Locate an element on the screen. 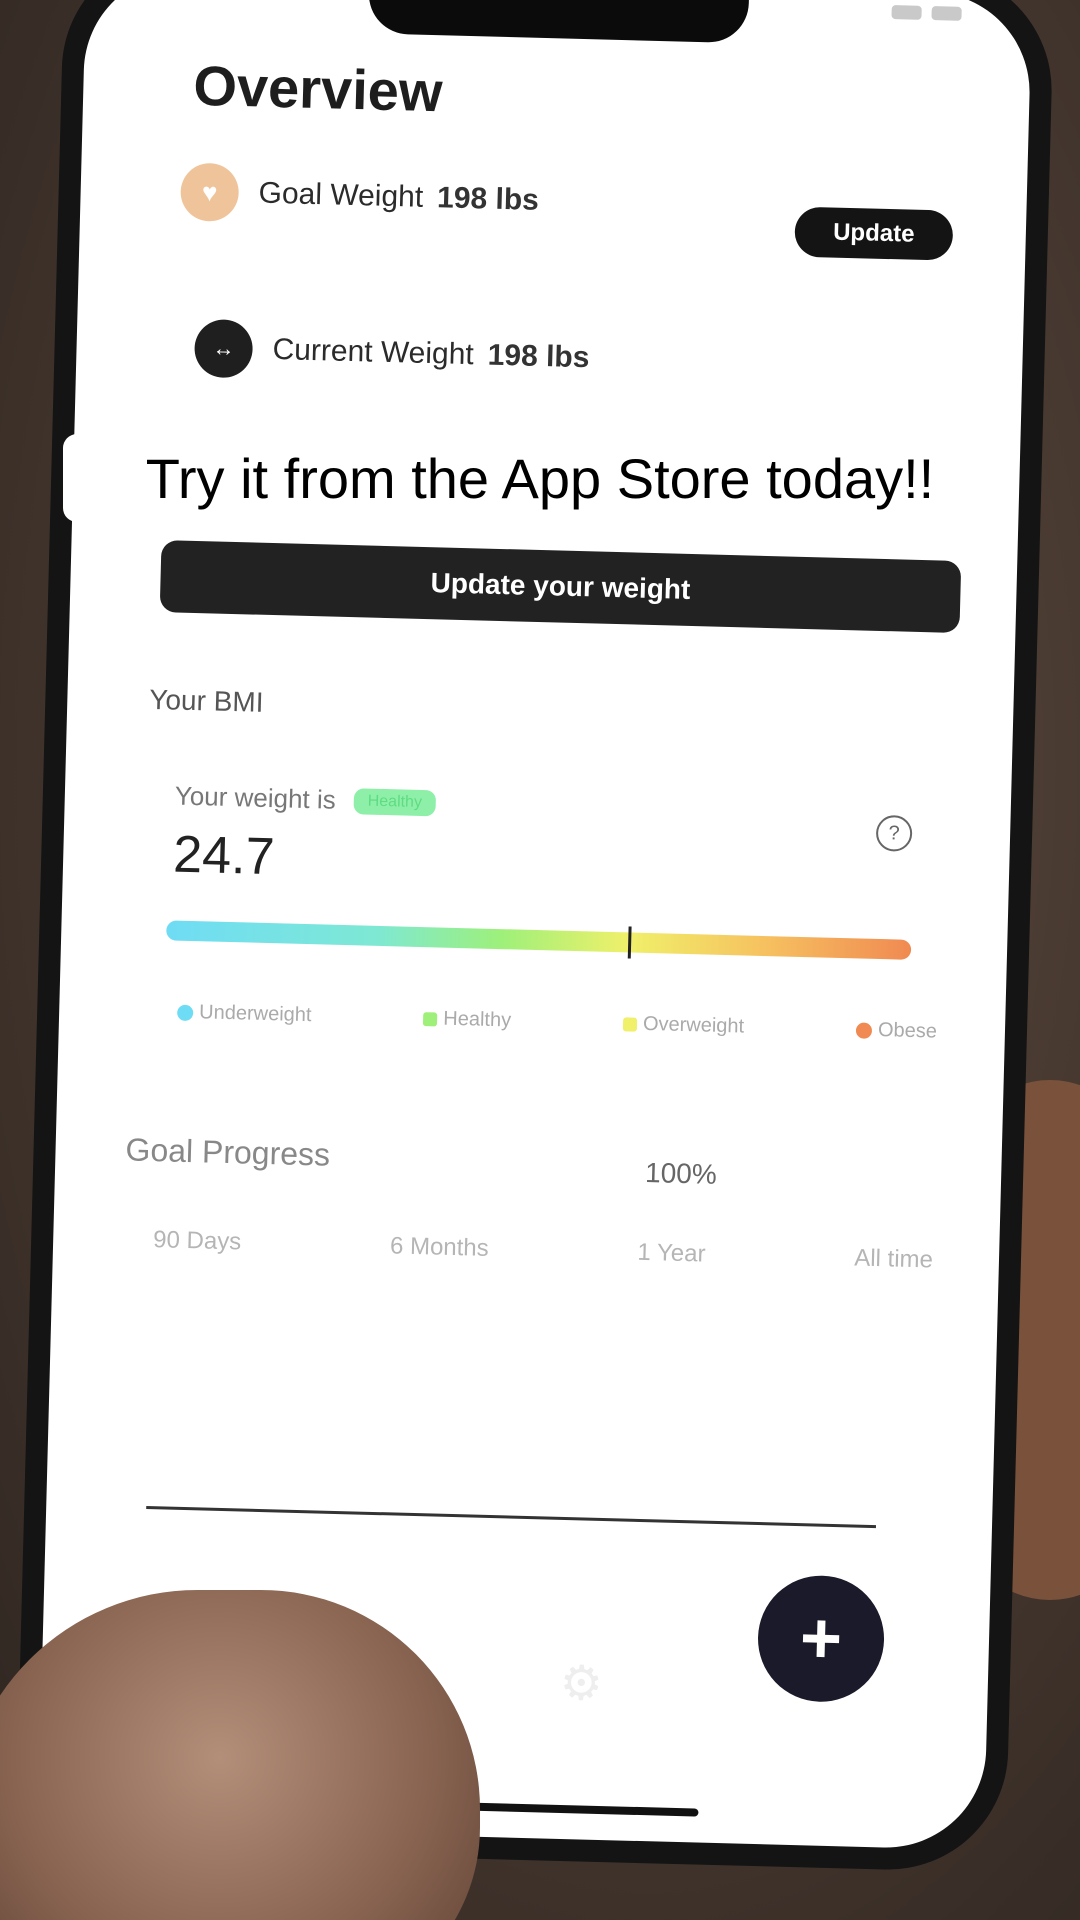  weight-status: Your weight is Healthy is located at coordinates (305, 799).